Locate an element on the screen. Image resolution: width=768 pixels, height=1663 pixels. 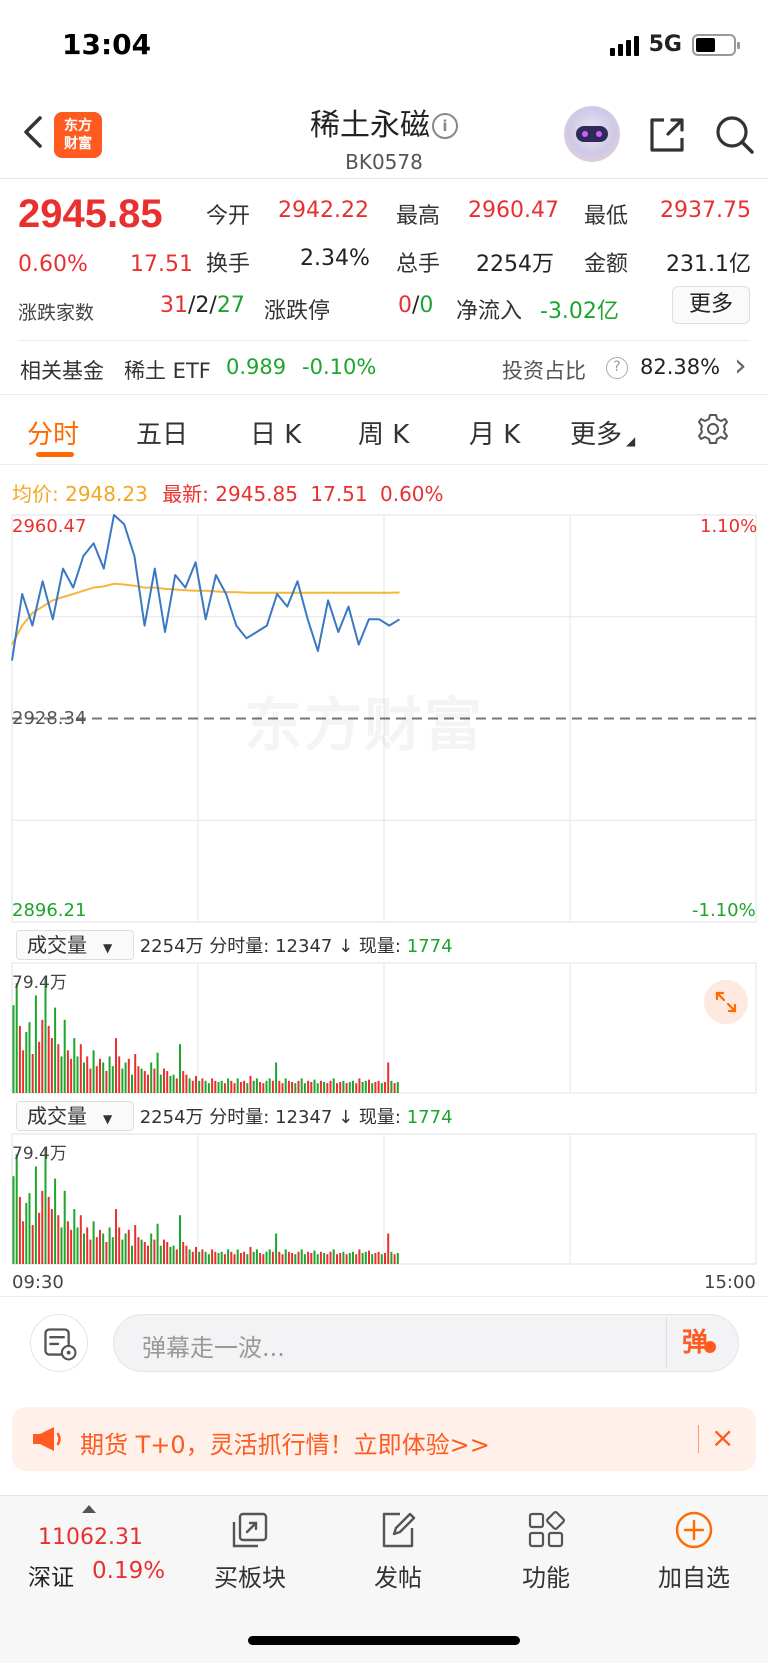
gear-icon is located at coordinates (713, 429).